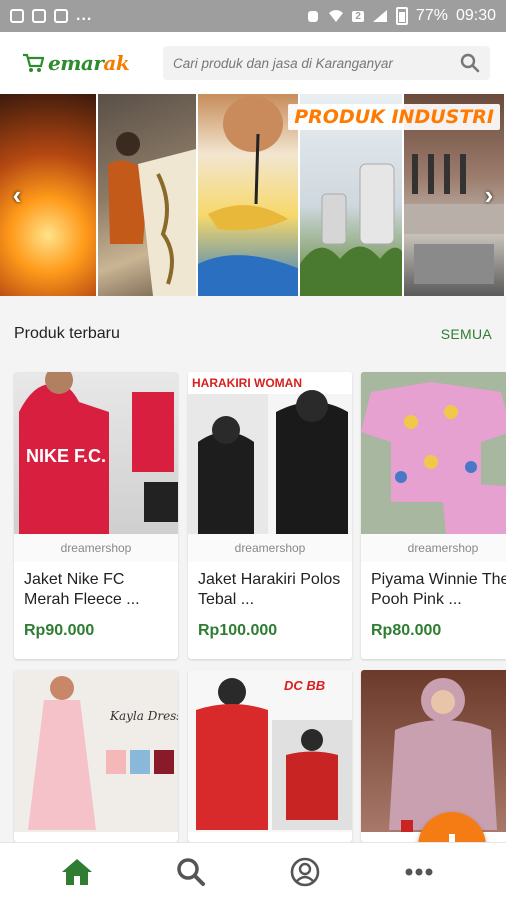 The width and height of the screenshot is (506, 900). What do you see at coordinates (143, 716) in the screenshot?
I see `dress-label: Kayla Dress` at bounding box center [143, 716].